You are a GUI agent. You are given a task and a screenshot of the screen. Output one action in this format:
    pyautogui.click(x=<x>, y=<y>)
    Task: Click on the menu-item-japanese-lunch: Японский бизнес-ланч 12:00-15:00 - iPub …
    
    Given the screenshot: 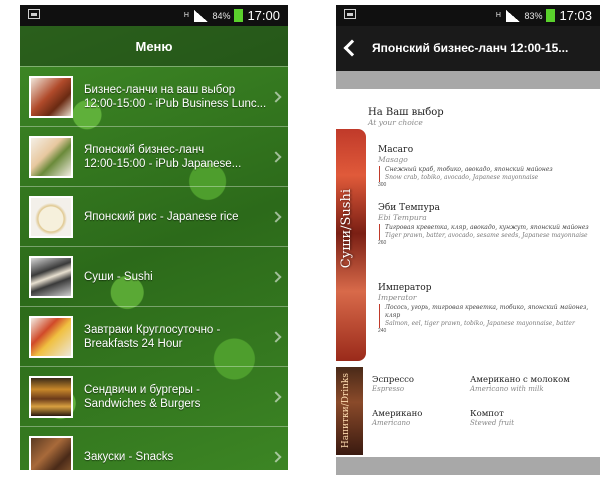 What is the action you would take?
    pyautogui.click(x=154, y=156)
    